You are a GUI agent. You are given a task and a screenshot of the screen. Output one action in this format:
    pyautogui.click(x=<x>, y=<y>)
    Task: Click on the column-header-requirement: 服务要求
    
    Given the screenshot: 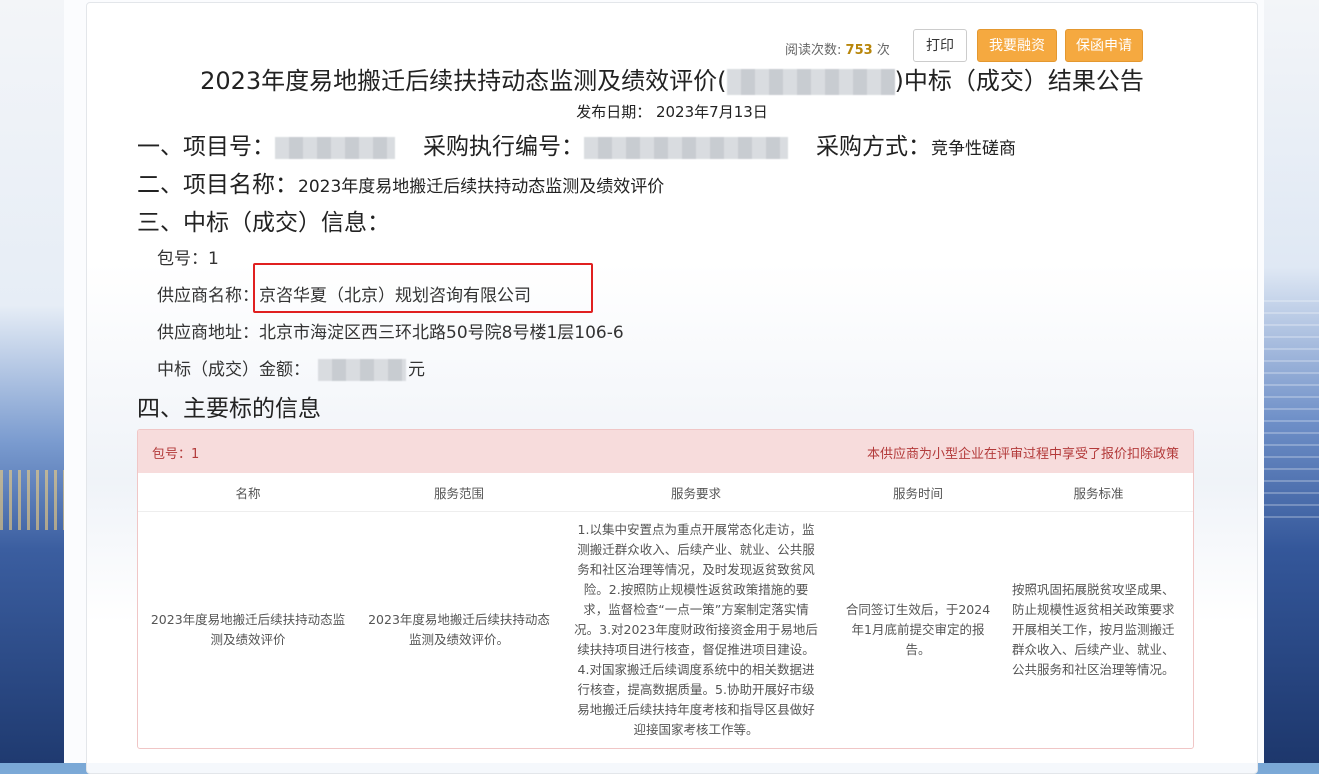 What is the action you would take?
    pyautogui.click(x=696, y=492)
    